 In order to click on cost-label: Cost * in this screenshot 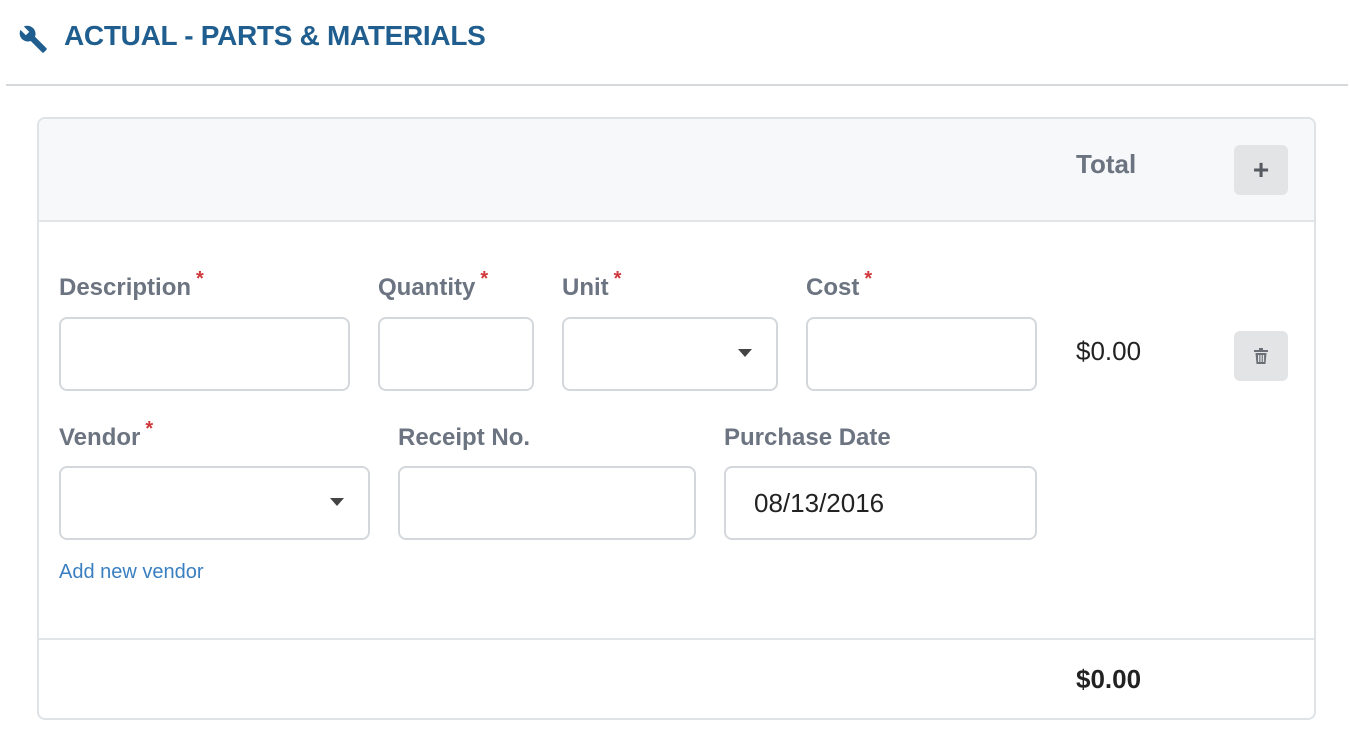, I will do `click(839, 284)`.